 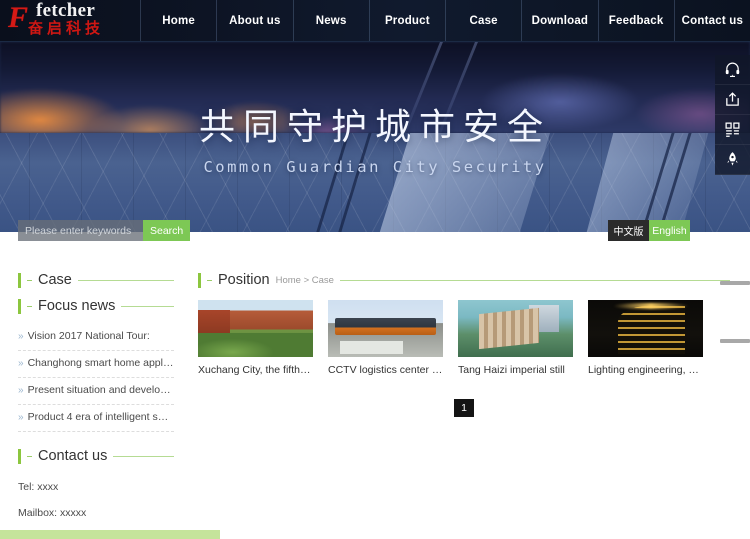 I want to click on pagination: 1, so click(x=464, y=408).